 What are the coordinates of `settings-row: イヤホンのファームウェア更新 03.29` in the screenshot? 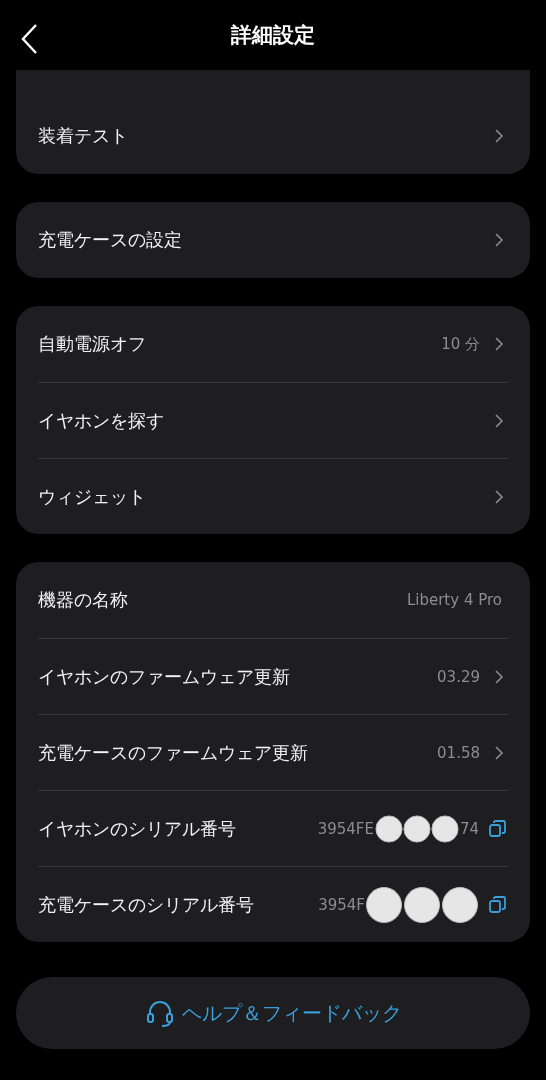 It's located at (273, 676).